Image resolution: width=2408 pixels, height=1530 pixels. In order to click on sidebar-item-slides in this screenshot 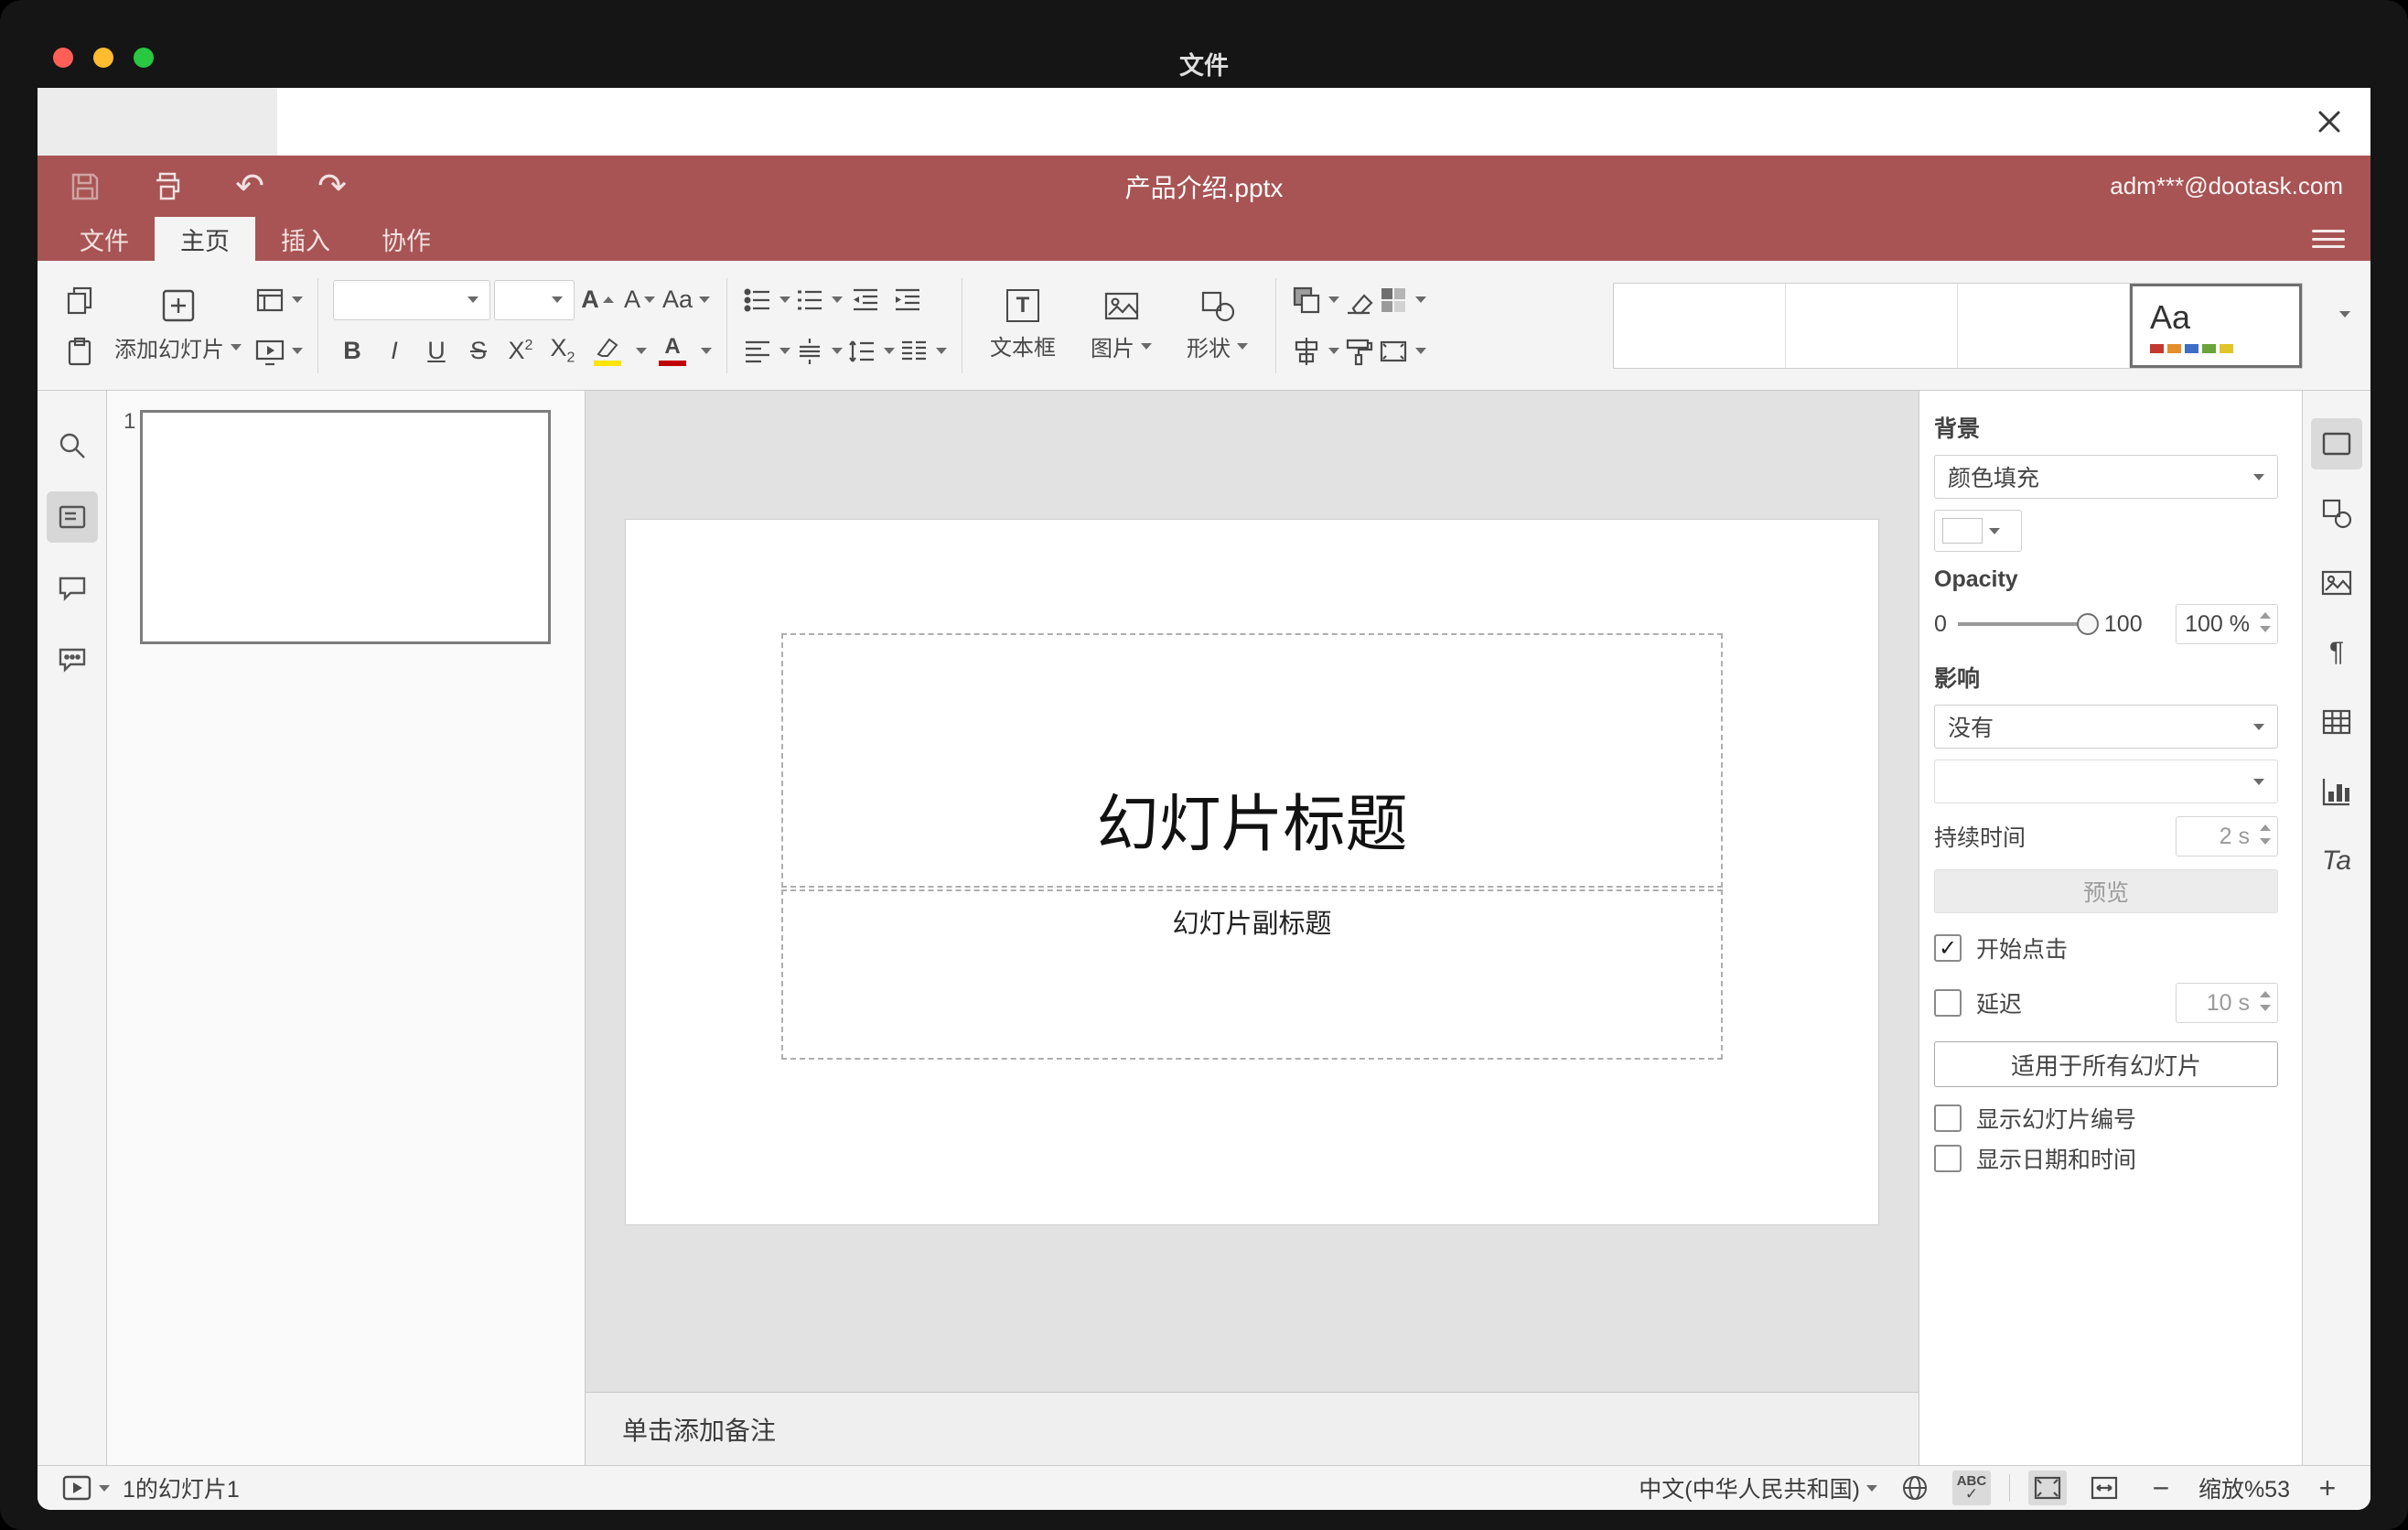, I will do `click(72, 517)`.